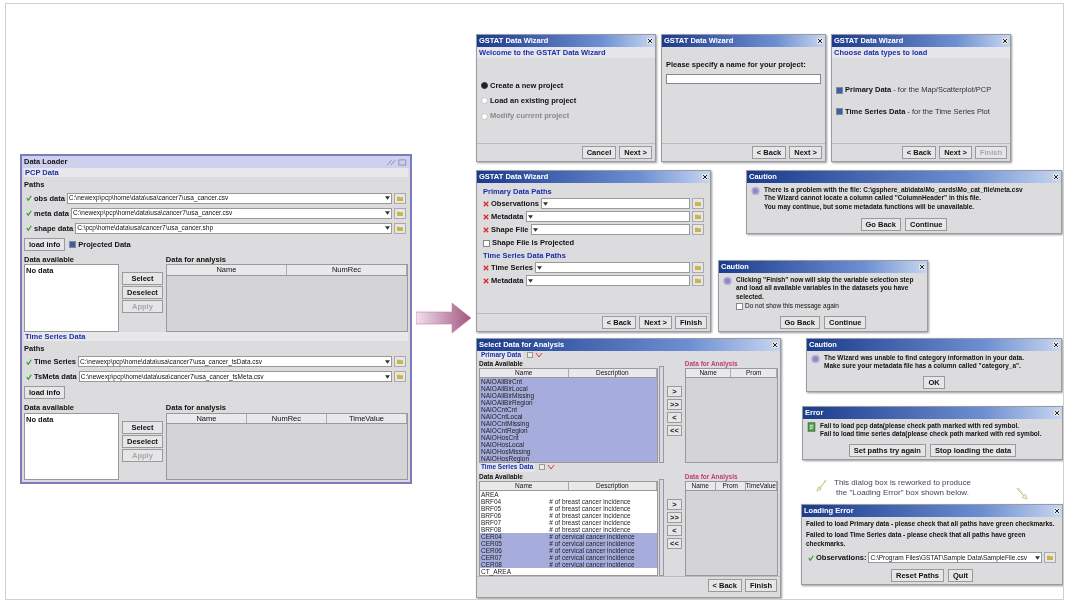 Image resolution: width=1069 pixels, height=603 pixels. What do you see at coordinates (902, 488) in the screenshot?
I see `annotation-text: This dialog box is reworked to produce the "Loading Error" box shown below.` at bounding box center [902, 488].